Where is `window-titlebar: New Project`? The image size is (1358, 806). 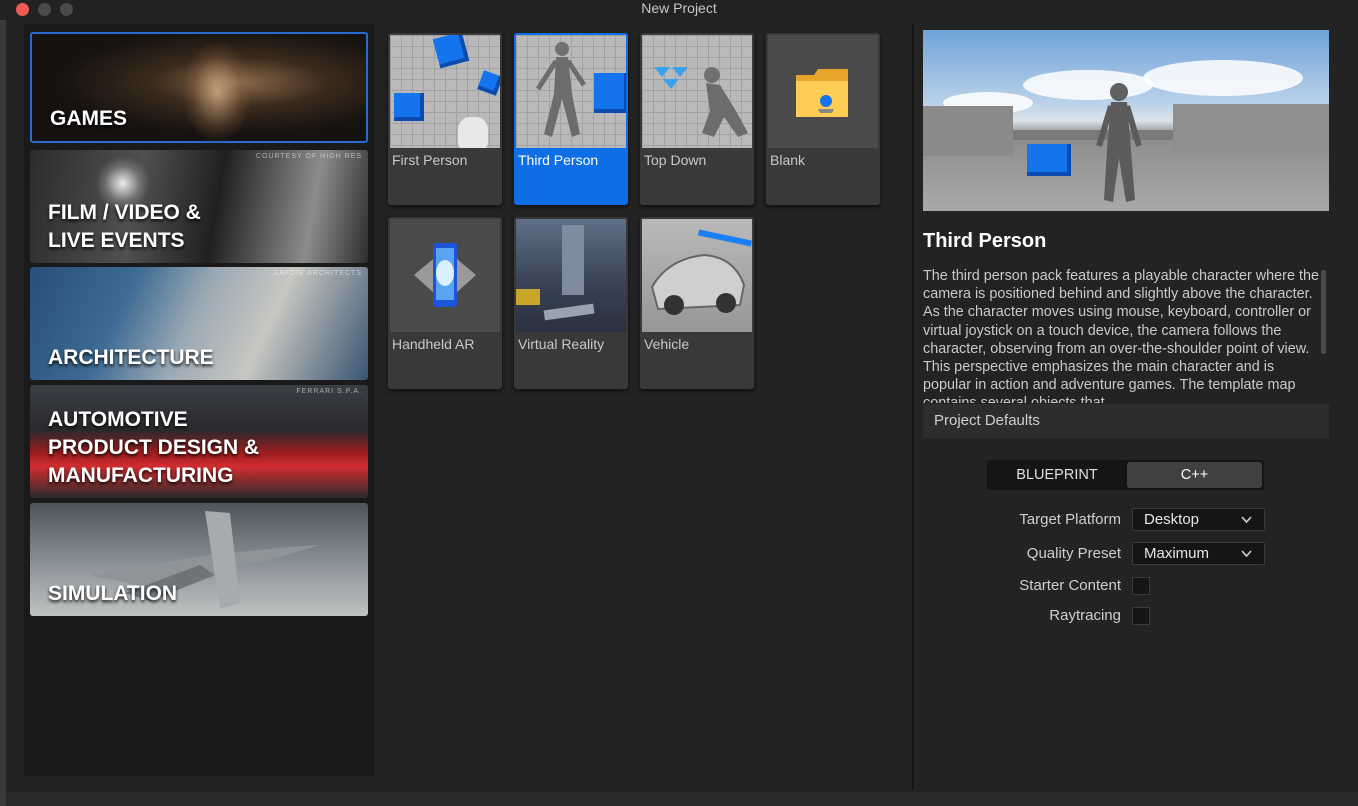
window-titlebar: New Project is located at coordinates (679, 10).